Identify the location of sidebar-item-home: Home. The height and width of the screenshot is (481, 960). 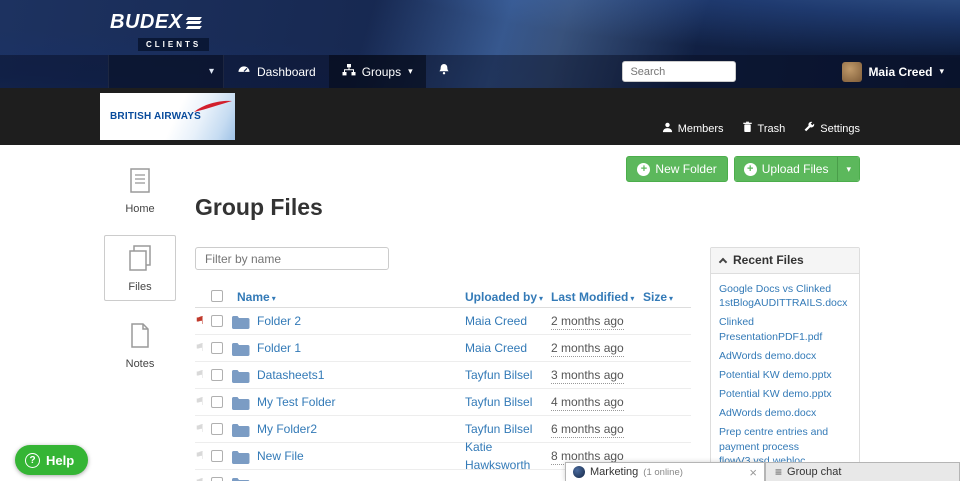
(140, 190).